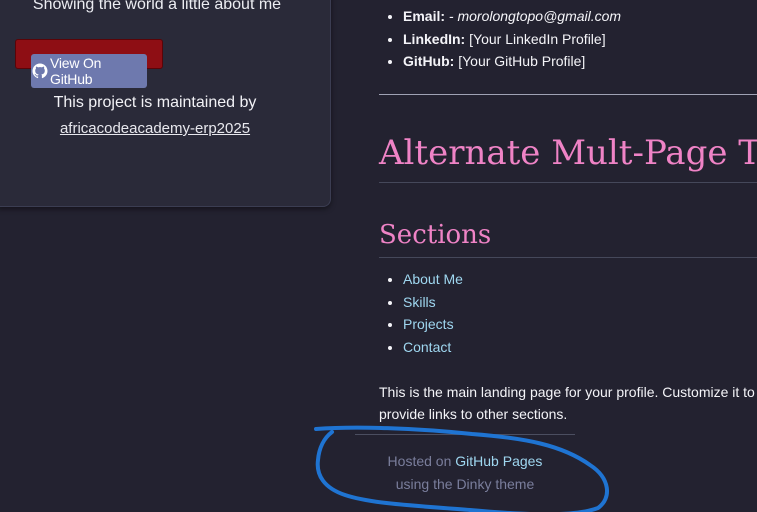 Image resolution: width=757 pixels, height=512 pixels. I want to click on view-on-github-button: View On GitHub, so click(89, 71).